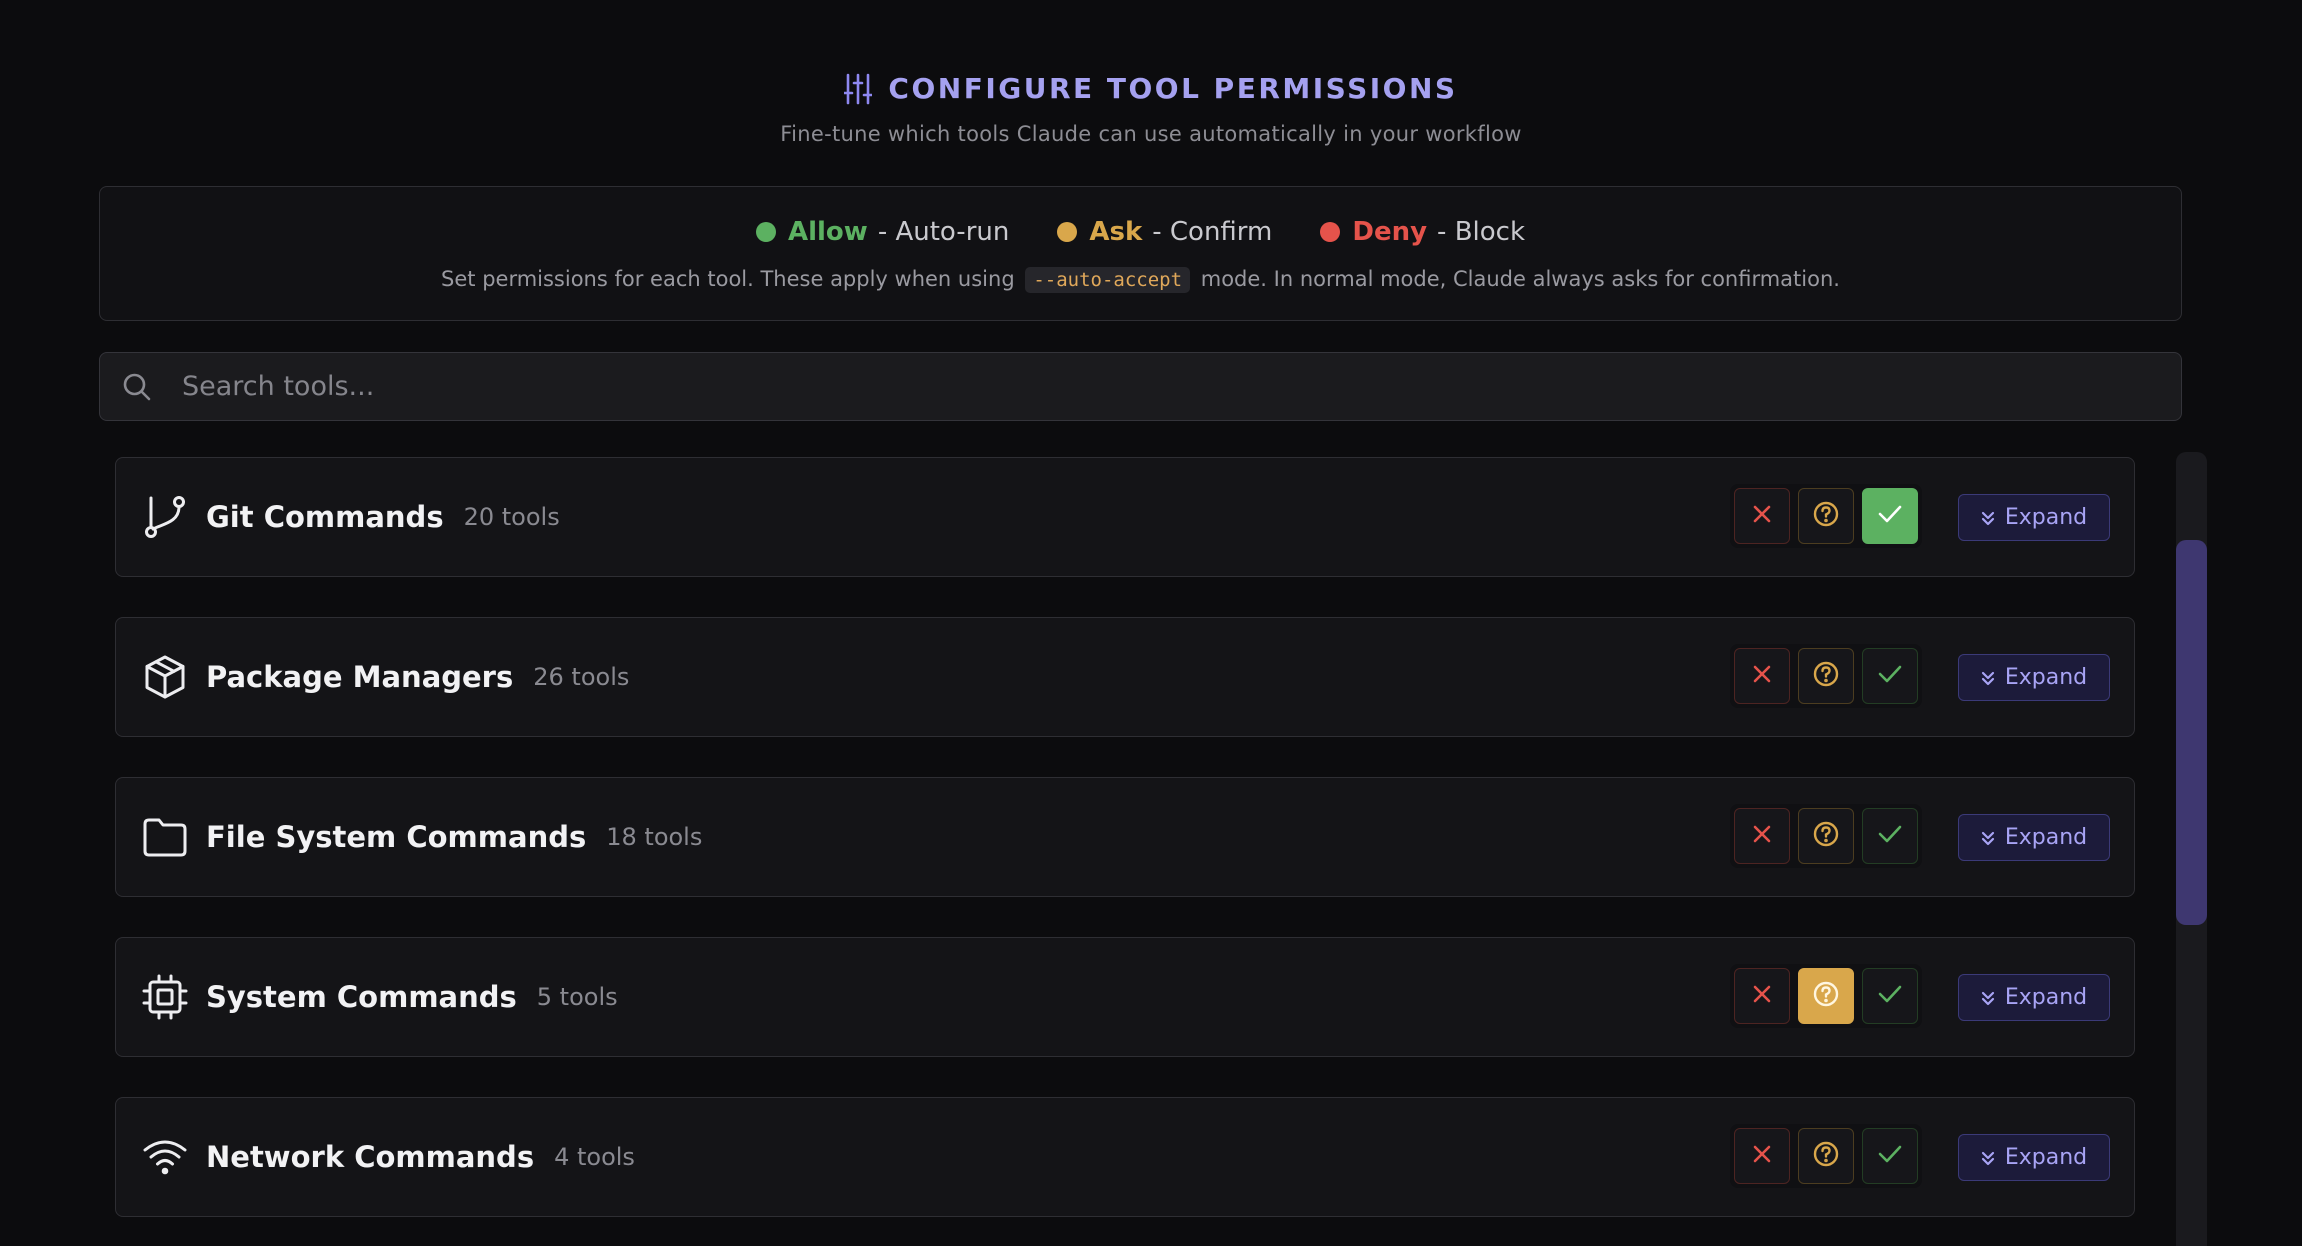 The image size is (2302, 1246). What do you see at coordinates (1481, 232) in the screenshot?
I see `legend-deny-desc: - Block` at bounding box center [1481, 232].